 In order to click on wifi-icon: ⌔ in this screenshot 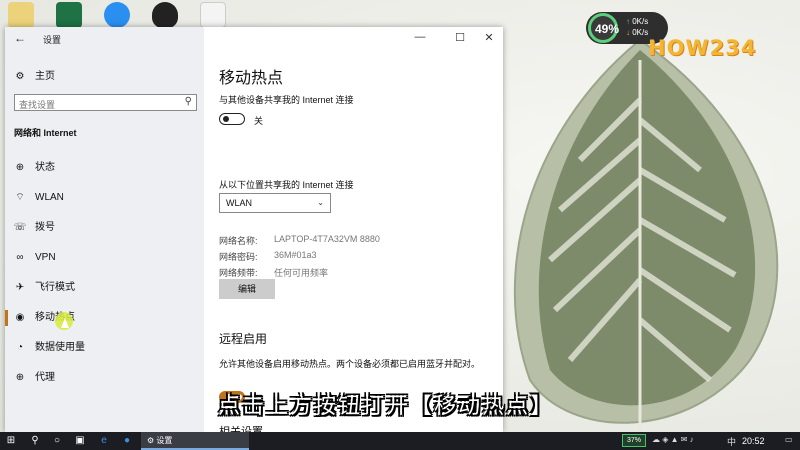, I will do `click(20, 197)`.